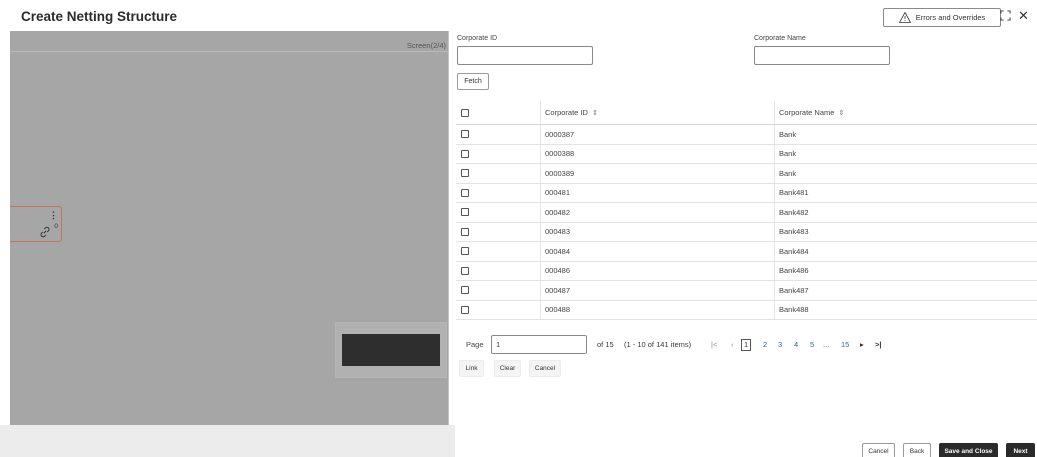  What do you see at coordinates (904, 17) in the screenshot?
I see `warning-icon` at bounding box center [904, 17].